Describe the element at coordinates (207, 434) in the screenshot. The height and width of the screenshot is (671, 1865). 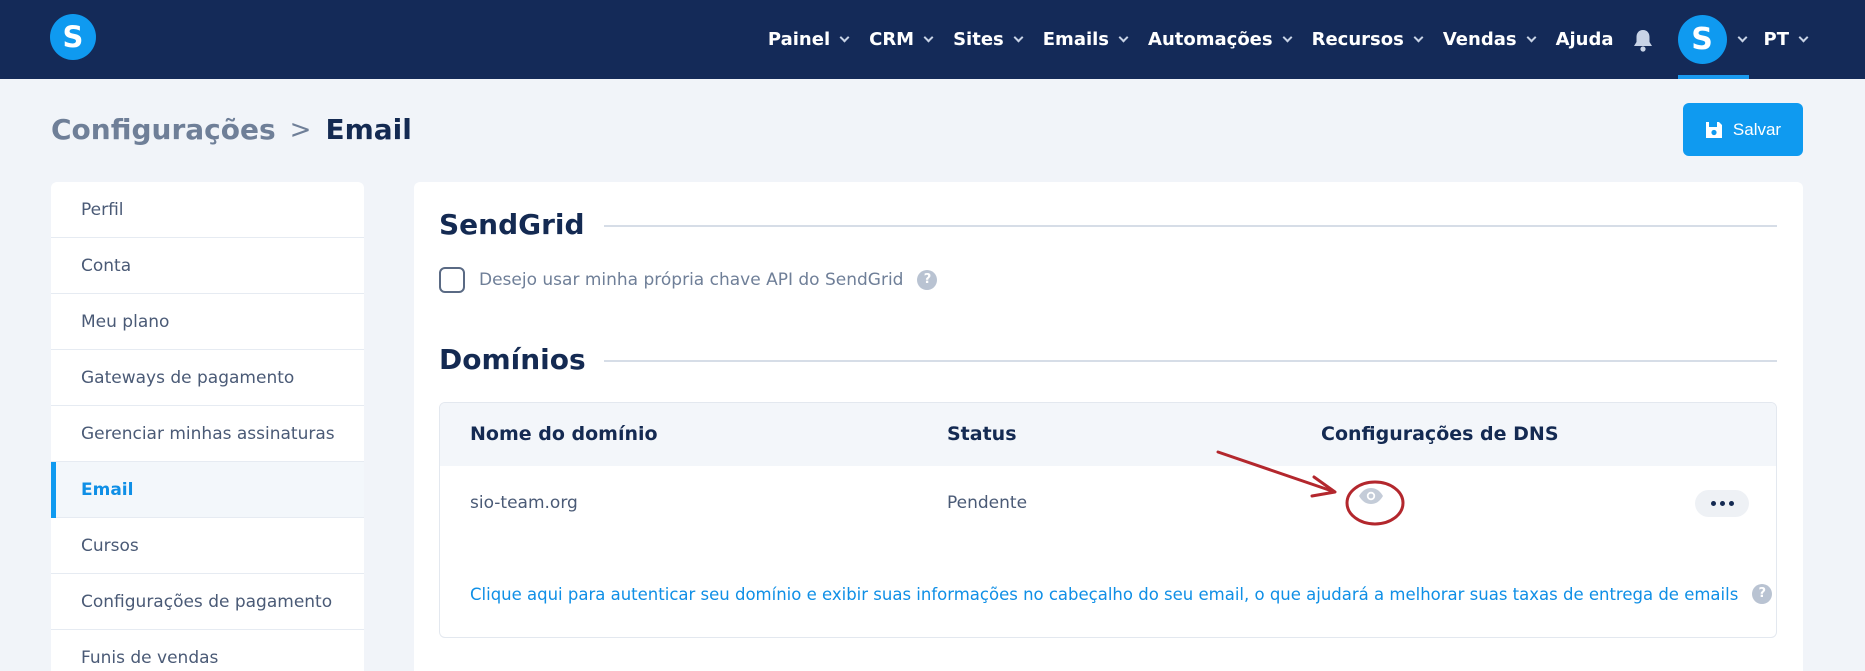
I see `sidebar-item-assinaturas: Gerenciar minhas assinaturas` at that location.